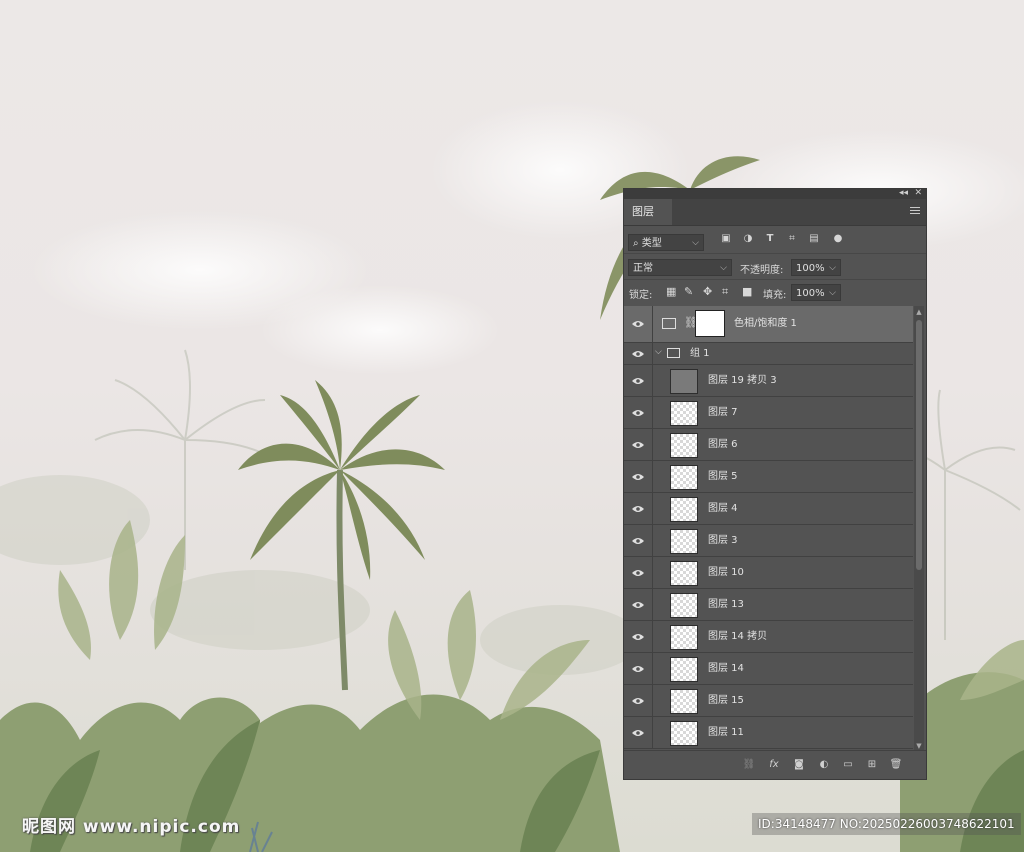 This screenshot has width=1024, height=852. I want to click on search-icon: ⌕, so click(636, 243).